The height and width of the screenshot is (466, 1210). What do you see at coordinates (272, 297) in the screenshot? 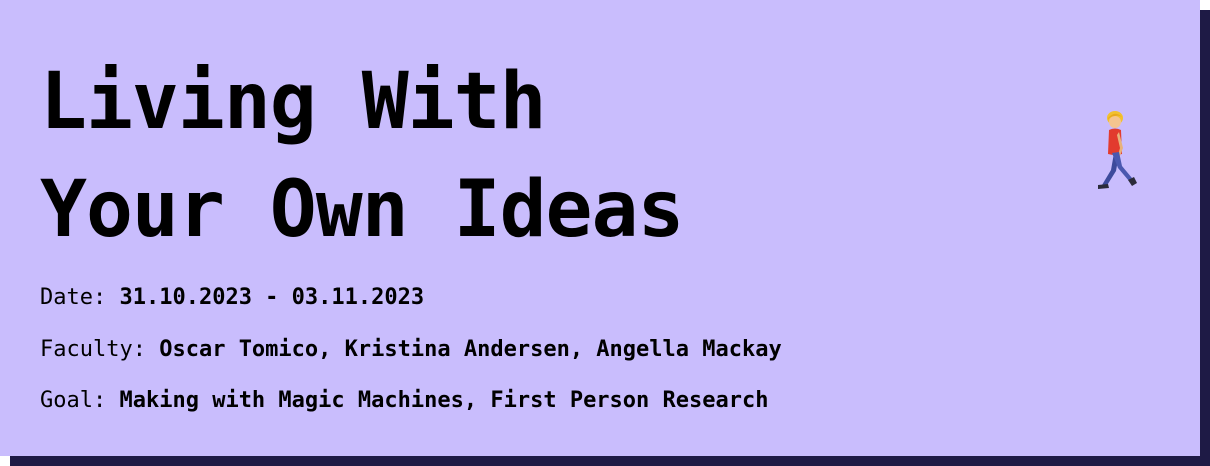
I see `date-value: 31.10.2023 - 03.11.2023` at bounding box center [272, 297].